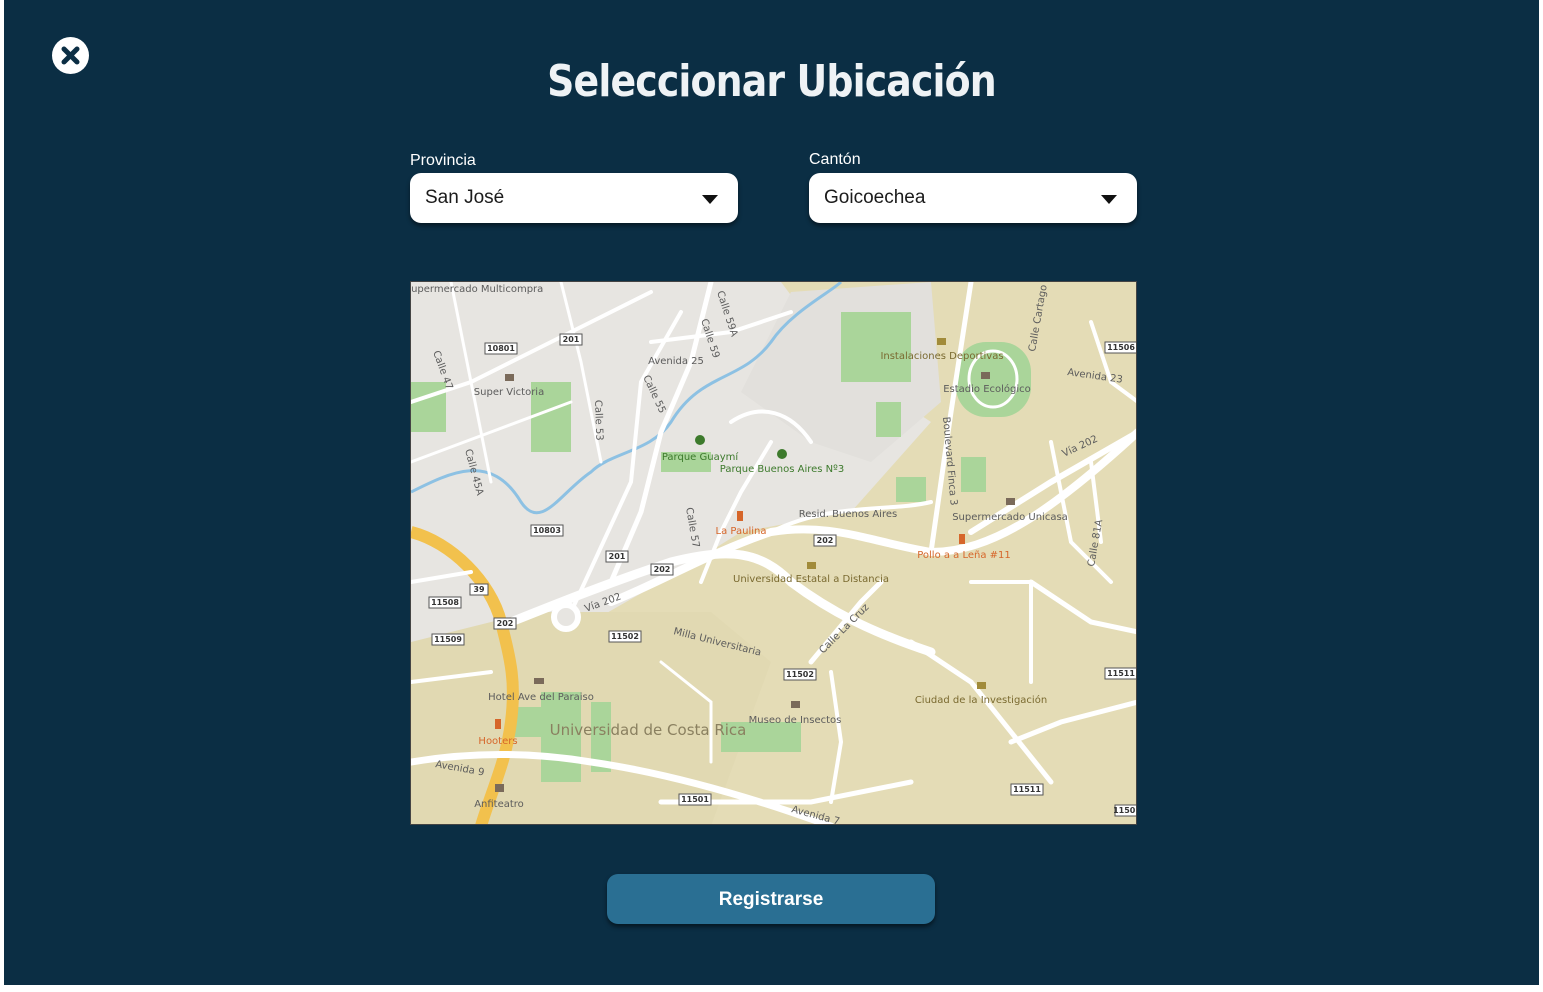 The height and width of the screenshot is (992, 1543). Describe the element at coordinates (981, 700) in the screenshot. I see `label-ciudad-investigacion: Ciudad de la Investigación` at that location.